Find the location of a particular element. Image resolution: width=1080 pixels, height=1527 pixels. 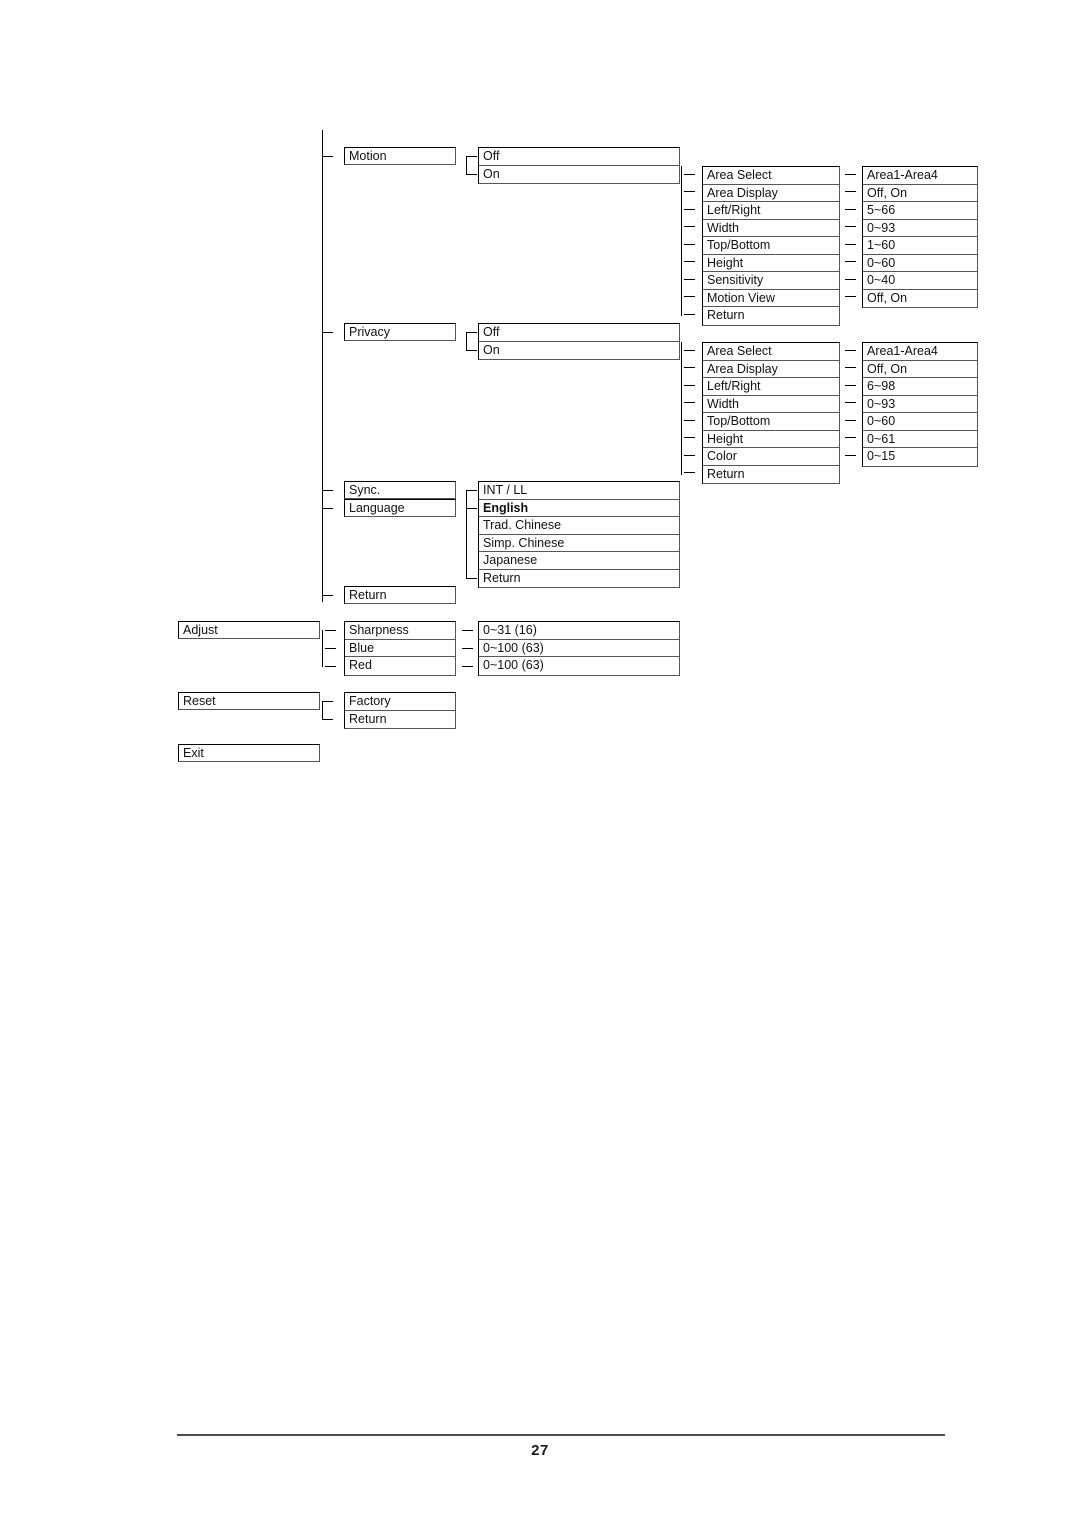

motion-submenu-top-bottom: Top/Bottom is located at coordinates (771, 246).